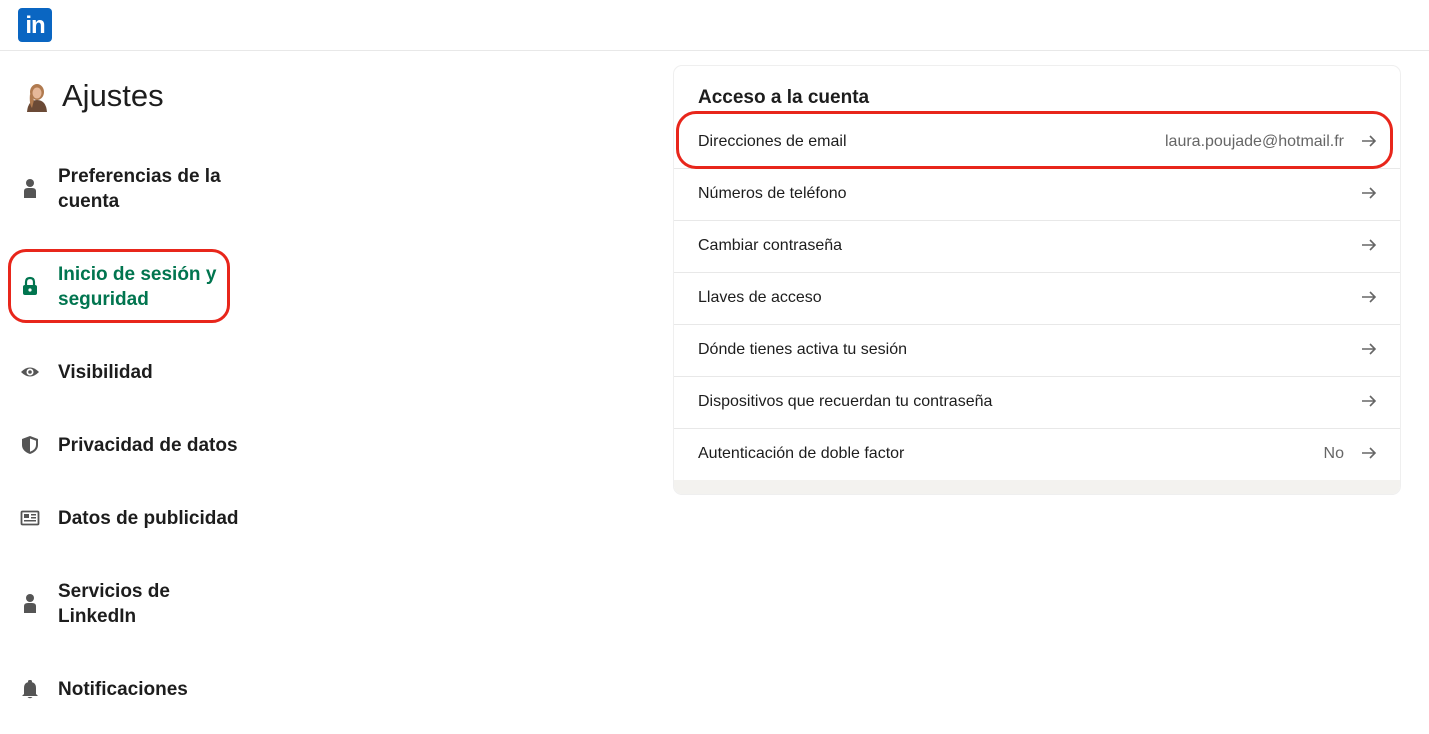 This screenshot has height=734, width=1429. What do you see at coordinates (803, 349) in the screenshot?
I see `row-label: Dónde tienes activa tu sesión` at bounding box center [803, 349].